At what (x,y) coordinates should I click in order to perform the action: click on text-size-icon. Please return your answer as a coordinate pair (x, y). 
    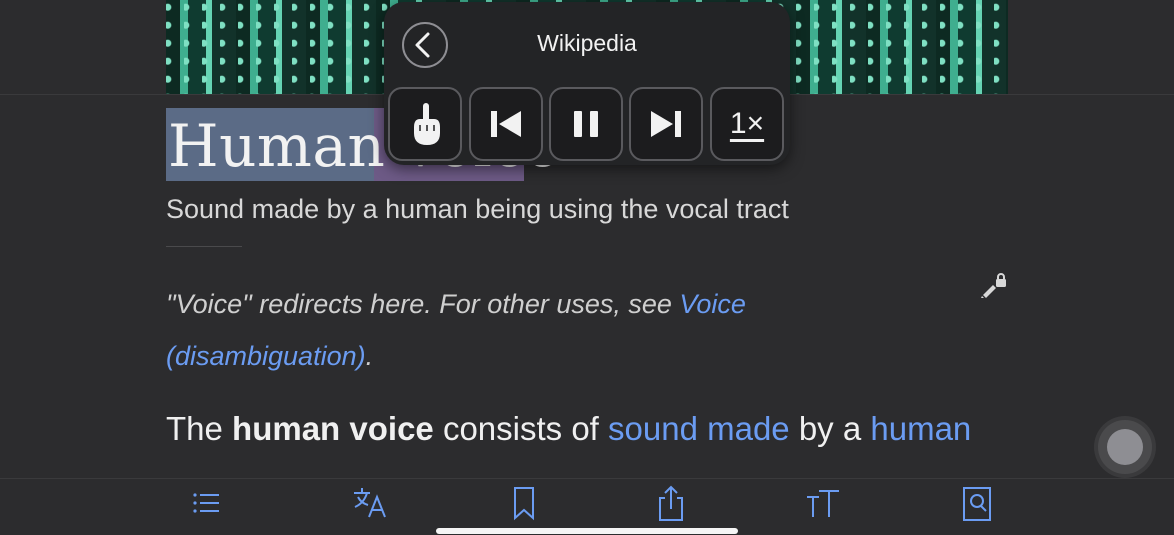
    Looking at the image, I should click on (823, 503).